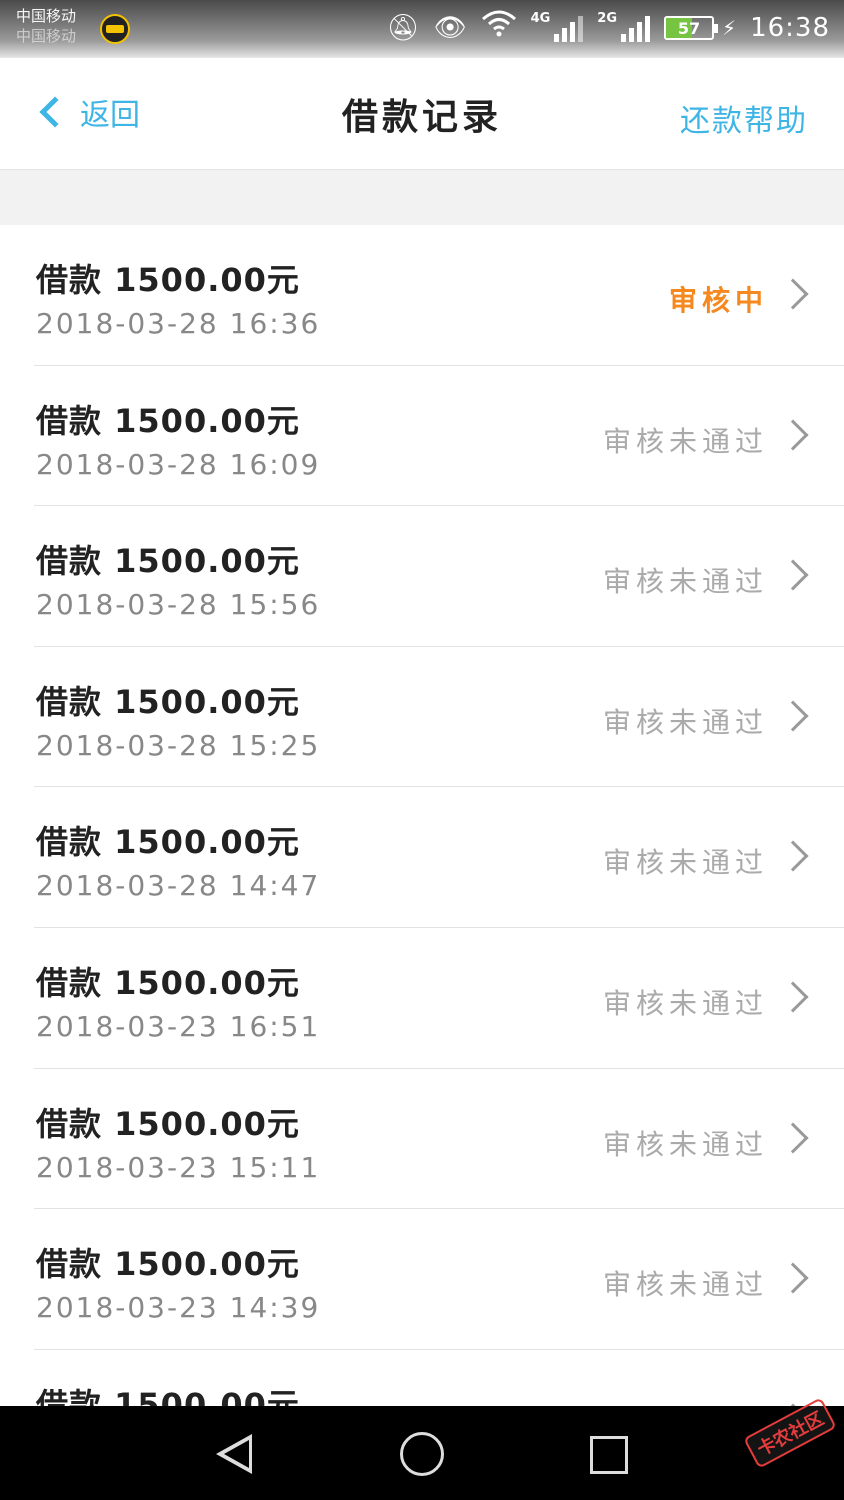  What do you see at coordinates (422, 295) in the screenshot?
I see `list-item: 借款 1500.00元 2018-03-28 16:36 审核中` at bounding box center [422, 295].